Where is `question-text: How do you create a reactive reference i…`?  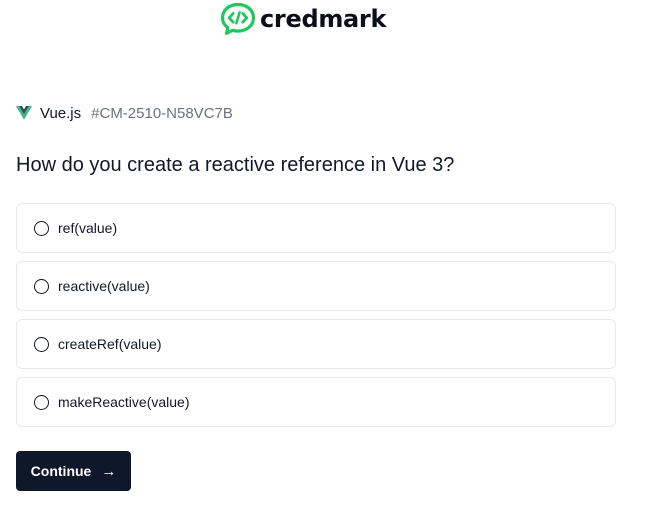 question-text: How do you create a reactive reference i… is located at coordinates (235, 165).